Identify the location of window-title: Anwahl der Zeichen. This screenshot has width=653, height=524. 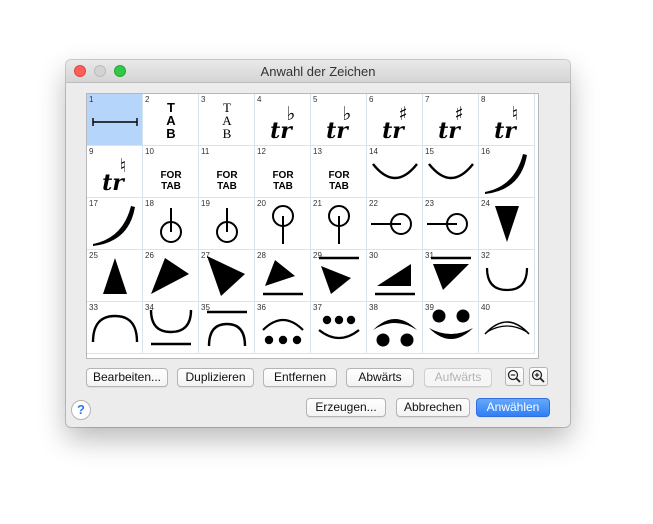
(318, 71).